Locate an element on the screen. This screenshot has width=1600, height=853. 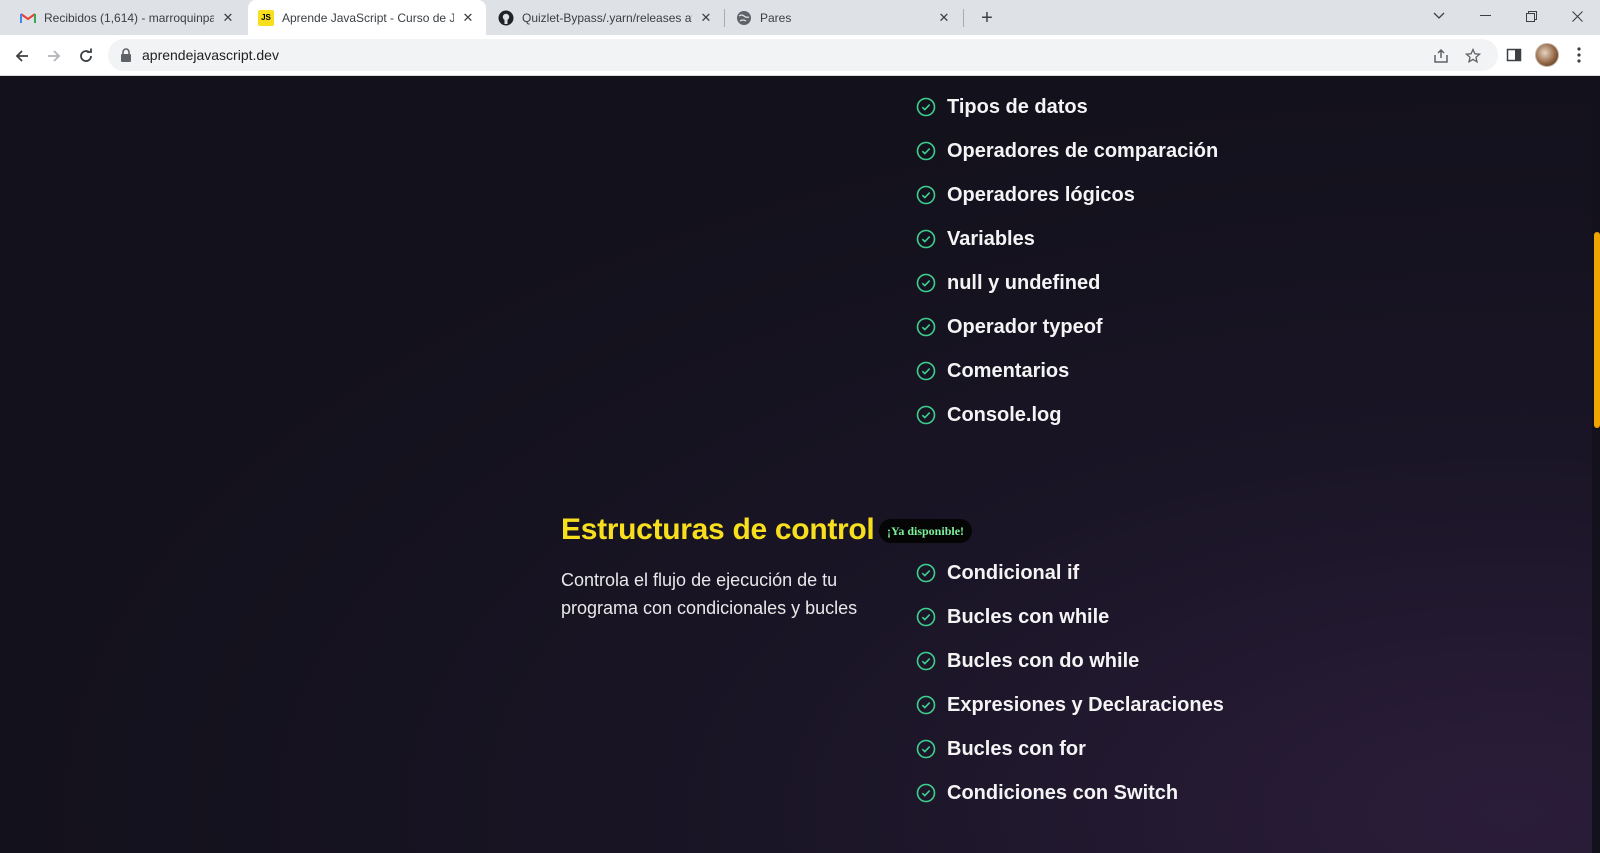
restore-button is located at coordinates (1531, 16).